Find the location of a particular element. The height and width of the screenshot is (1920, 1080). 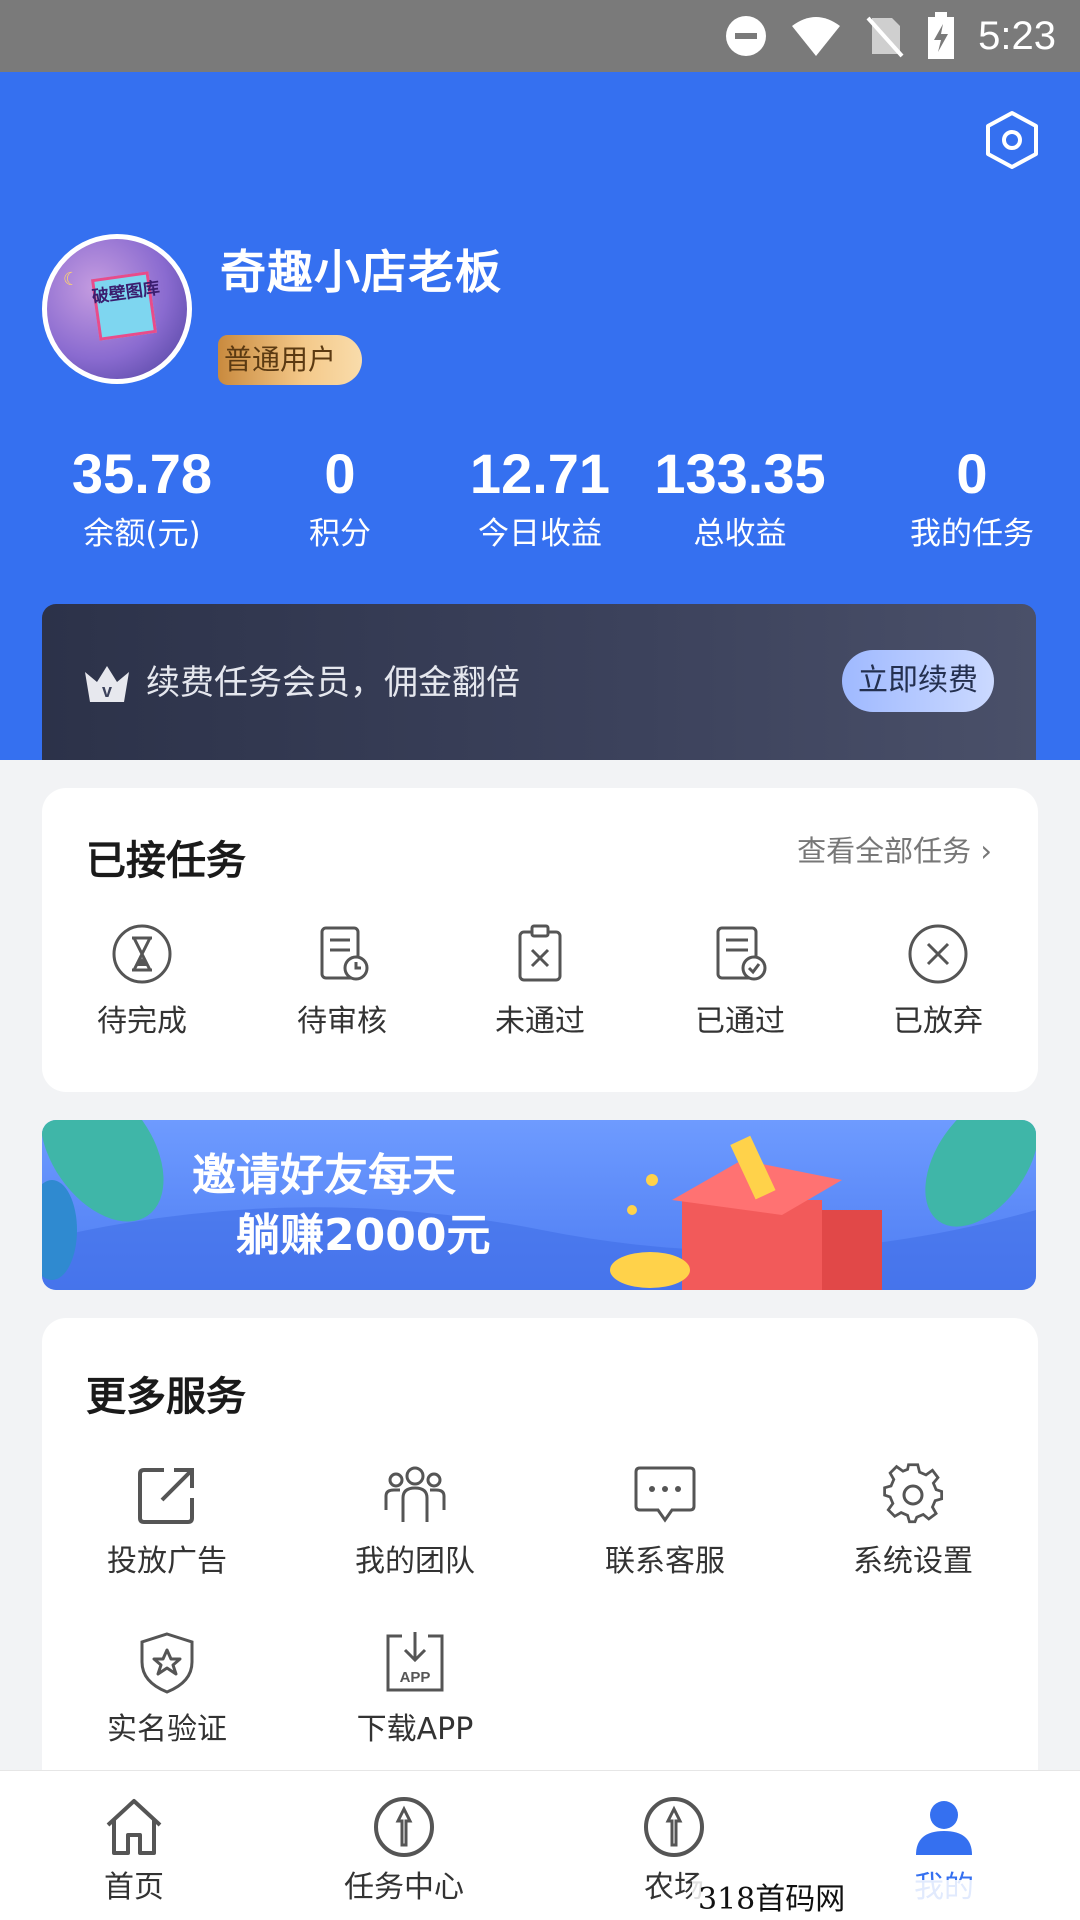

service-download-app: APP 下载APP is located at coordinates (415, 1691).